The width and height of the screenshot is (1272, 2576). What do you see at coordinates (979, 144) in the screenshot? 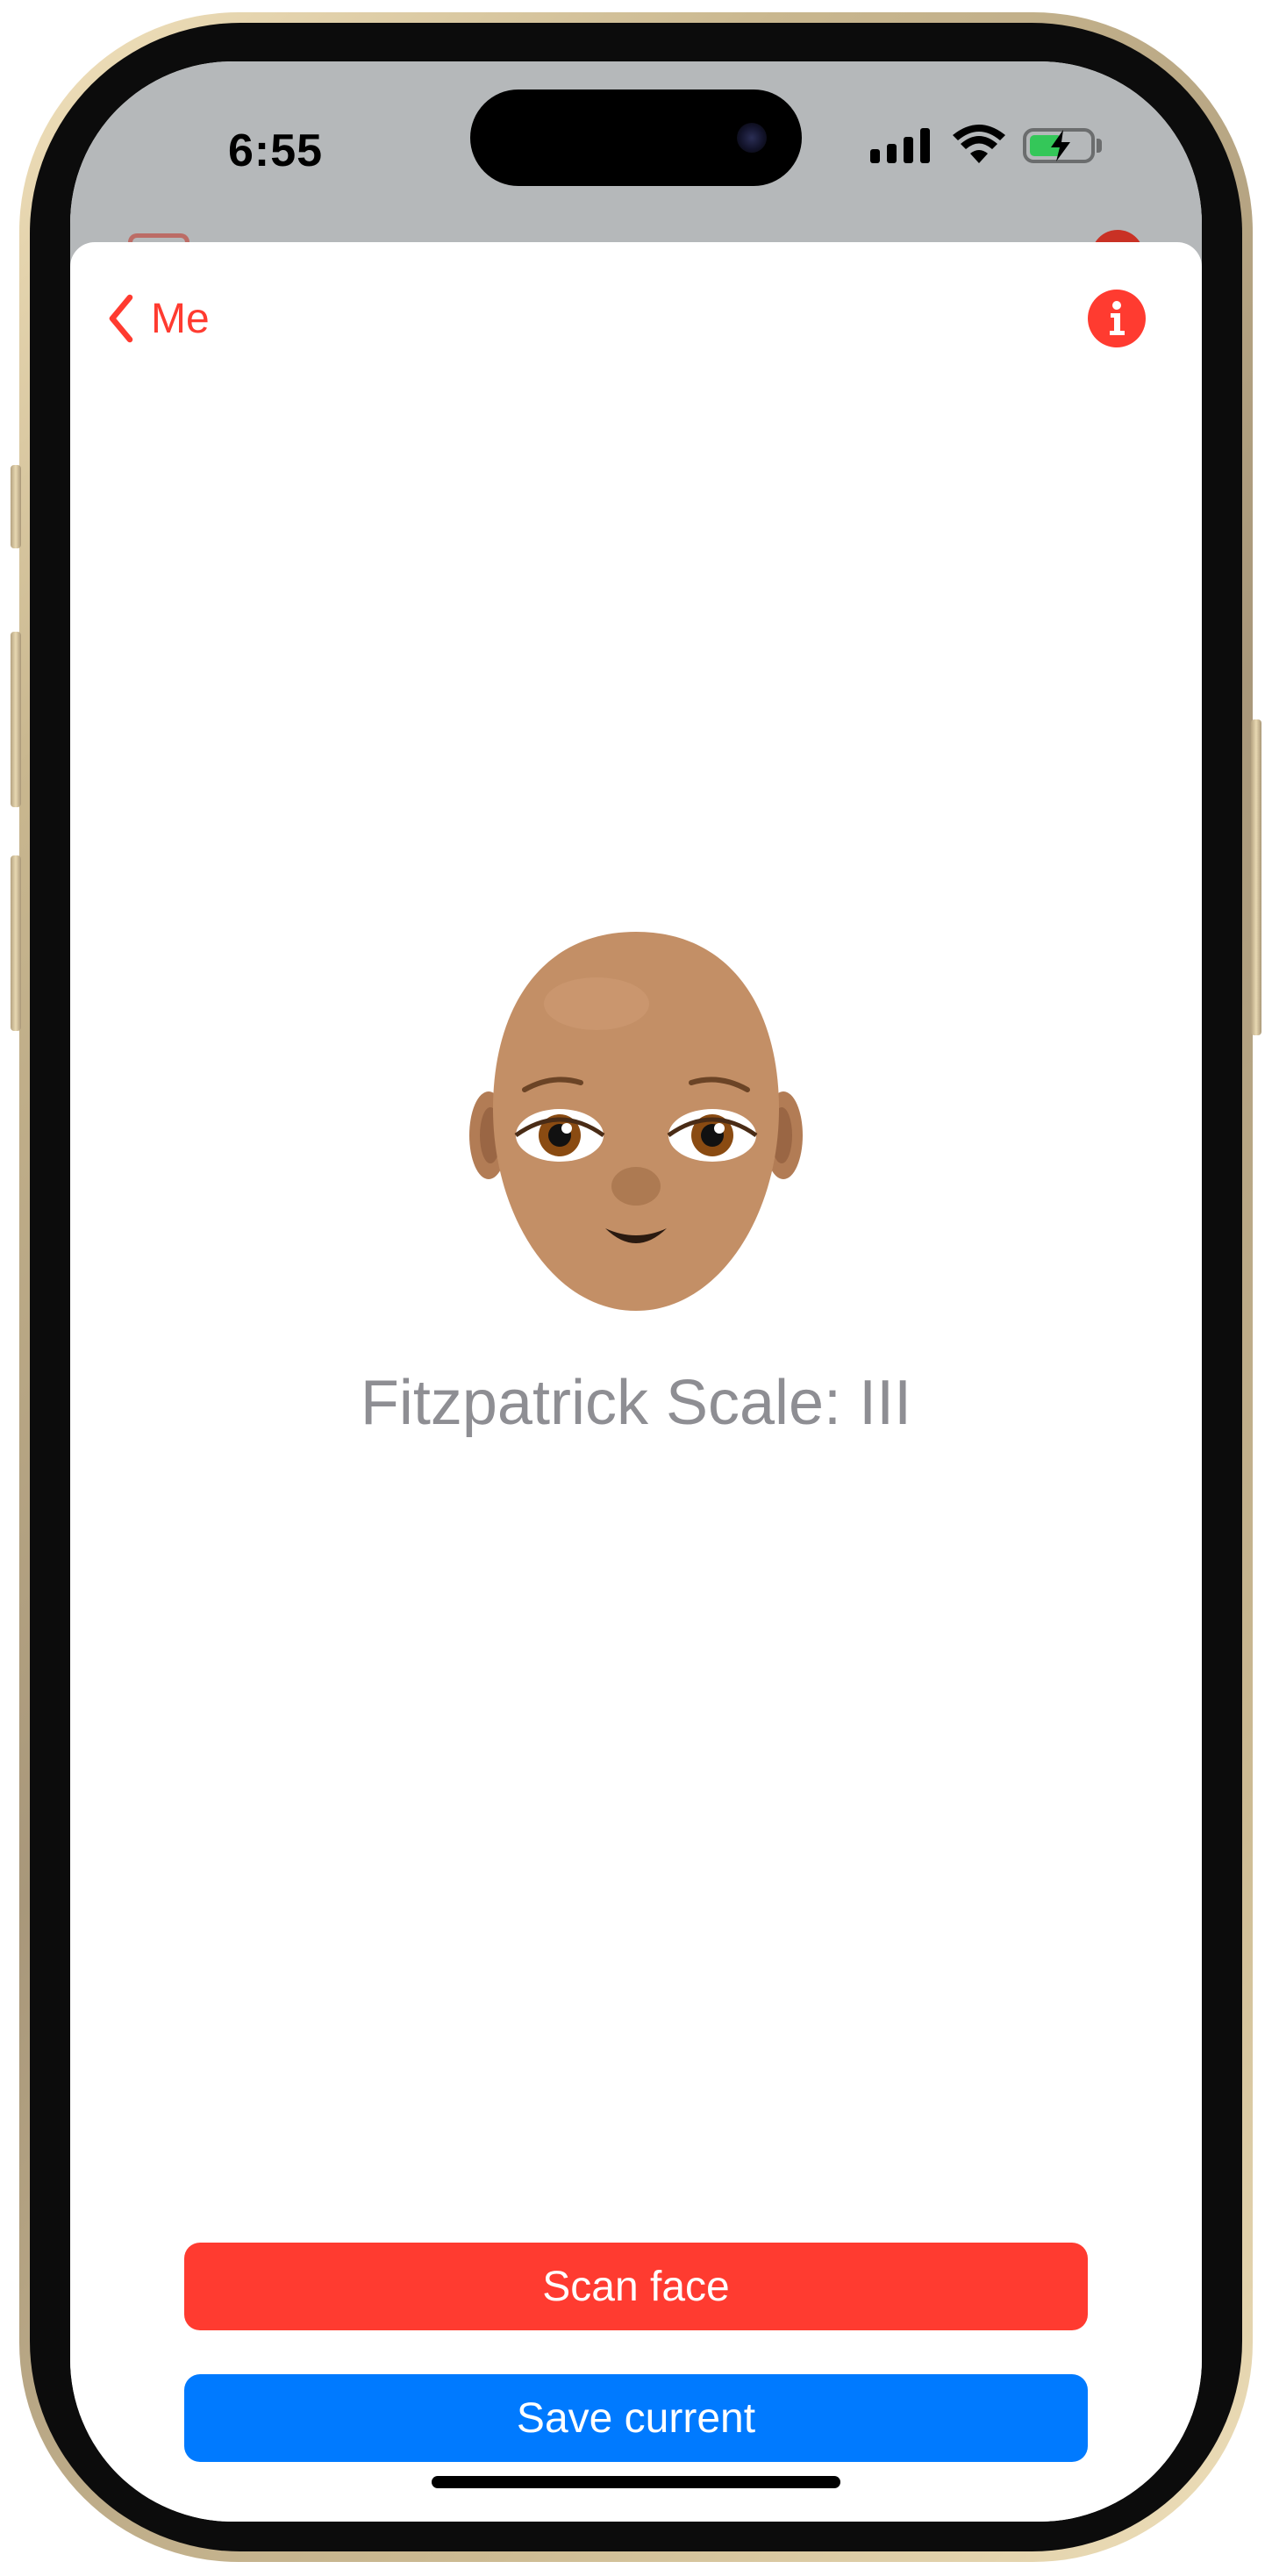
I see `wifi-icon` at bounding box center [979, 144].